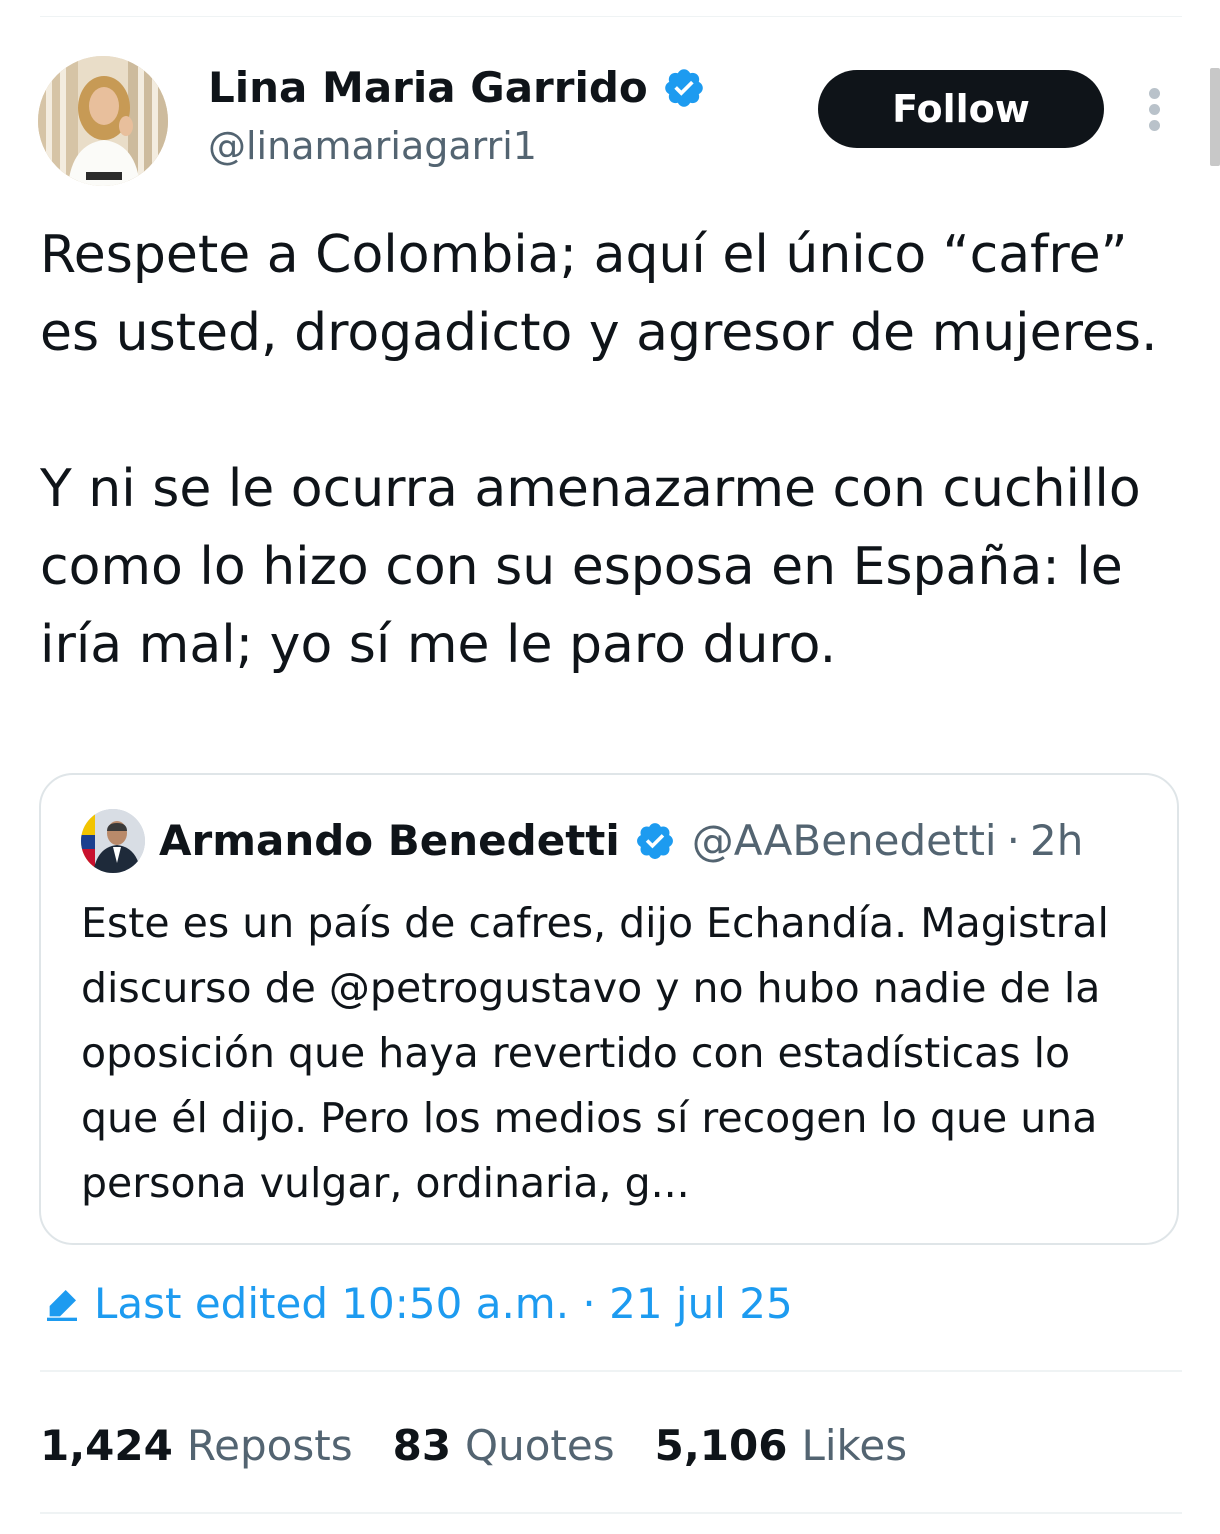 Image resolution: width=1220 pixels, height=1534 pixels. Describe the element at coordinates (428, 88) in the screenshot. I see `author-name: Lina Maria Garrido` at that location.